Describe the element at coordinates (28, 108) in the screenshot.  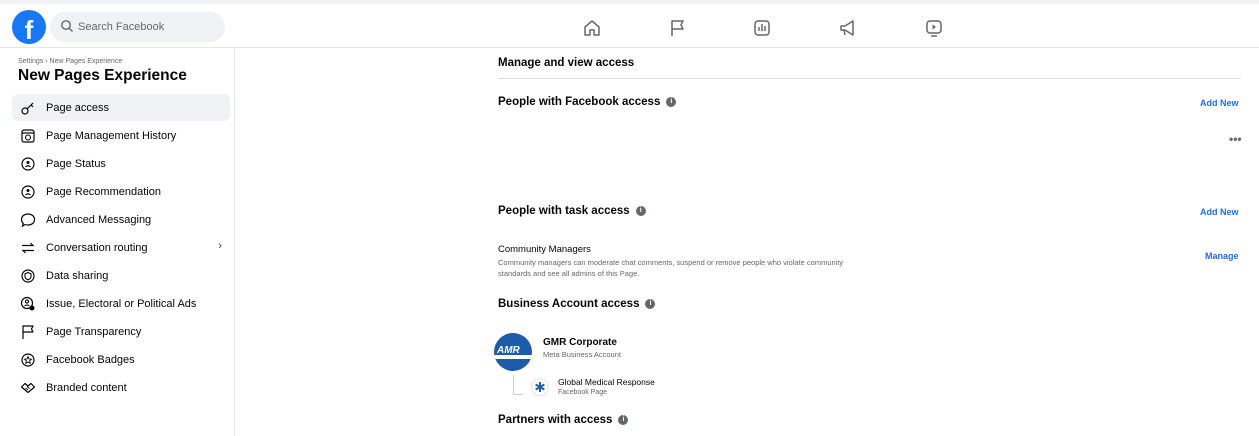
I see `key-icon` at that location.